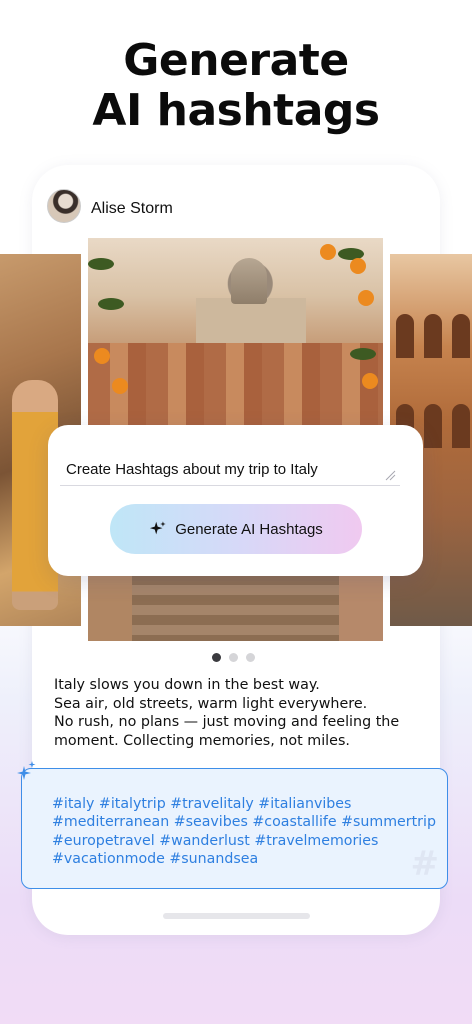  What do you see at coordinates (236, 110) in the screenshot?
I see `headline-line-2: AI hashtags` at bounding box center [236, 110].